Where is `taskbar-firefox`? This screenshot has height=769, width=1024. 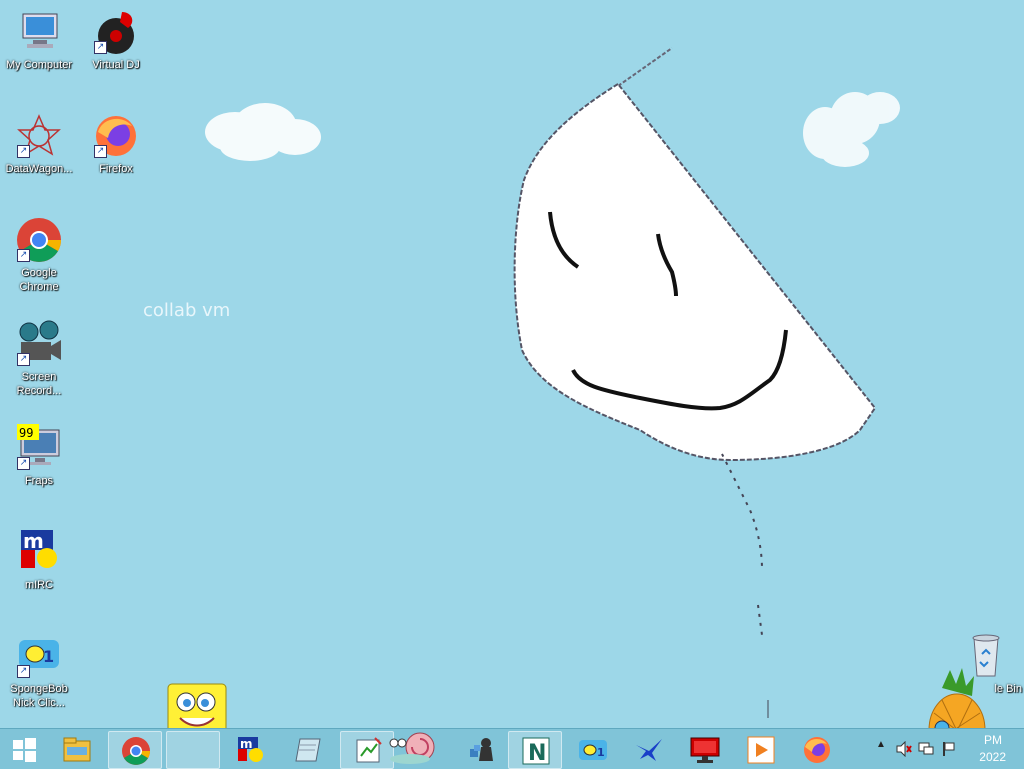 taskbar-firefox is located at coordinates (816, 749).